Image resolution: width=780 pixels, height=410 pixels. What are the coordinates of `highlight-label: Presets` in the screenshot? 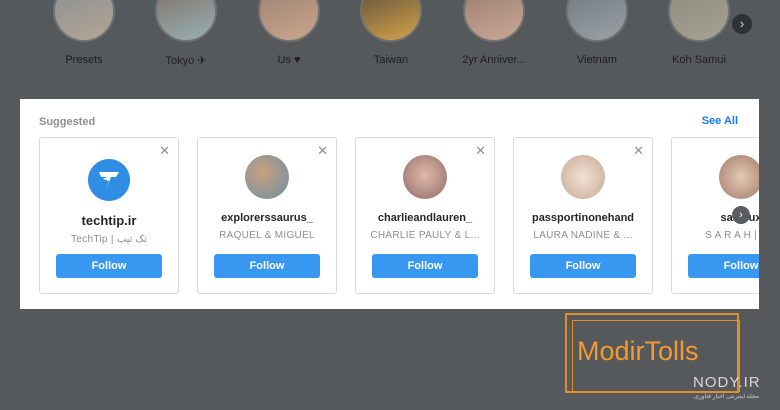 It's located at (84, 60).